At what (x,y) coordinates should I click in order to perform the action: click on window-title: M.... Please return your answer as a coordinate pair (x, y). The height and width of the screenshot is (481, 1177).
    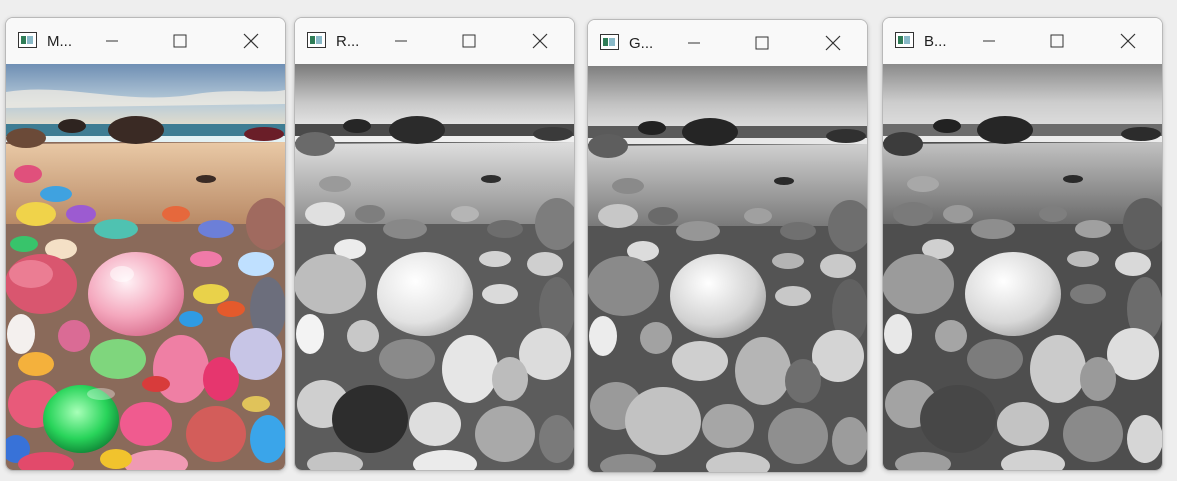
    Looking at the image, I should click on (59, 41).